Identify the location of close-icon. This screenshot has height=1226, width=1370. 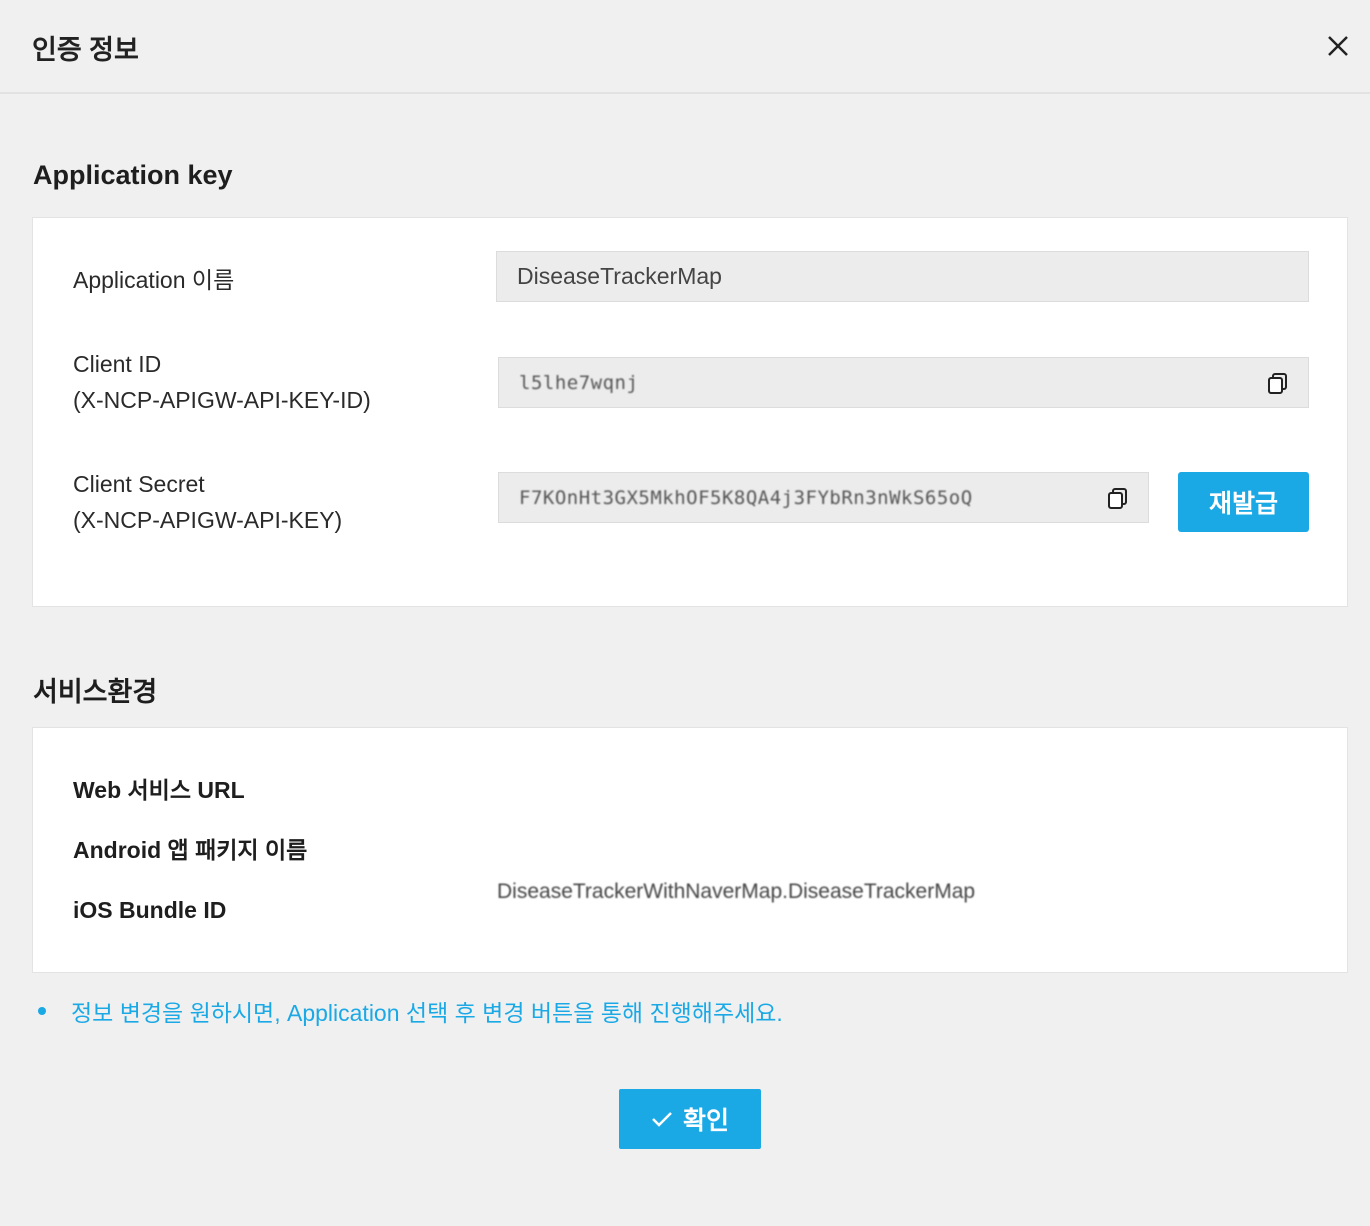
(1338, 46).